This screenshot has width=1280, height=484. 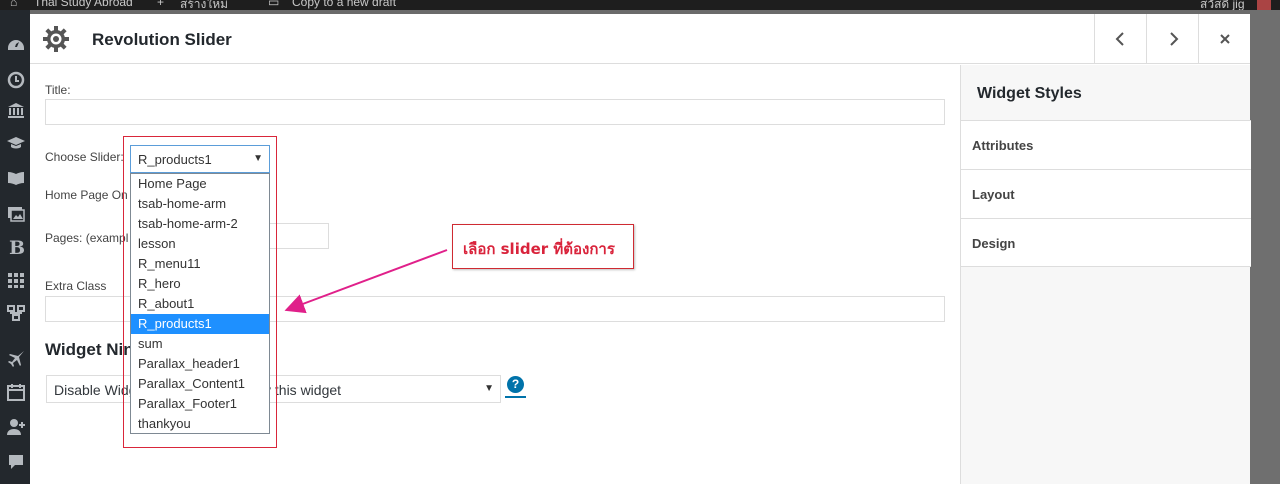 What do you see at coordinates (89, 349) in the screenshot?
I see `widget-section-heading: Widget Nin` at bounding box center [89, 349].